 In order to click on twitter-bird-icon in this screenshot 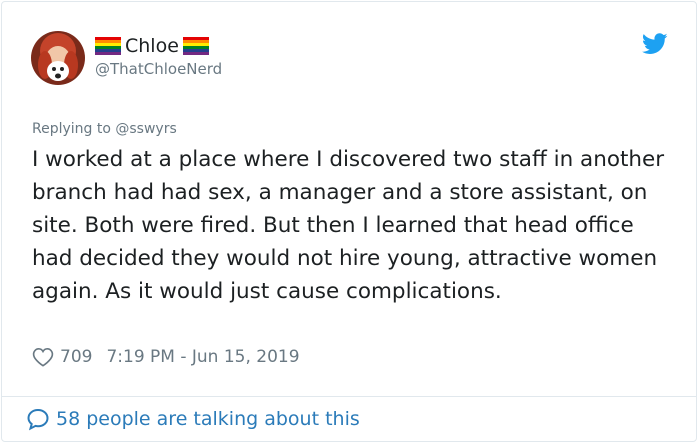, I will do `click(655, 44)`.